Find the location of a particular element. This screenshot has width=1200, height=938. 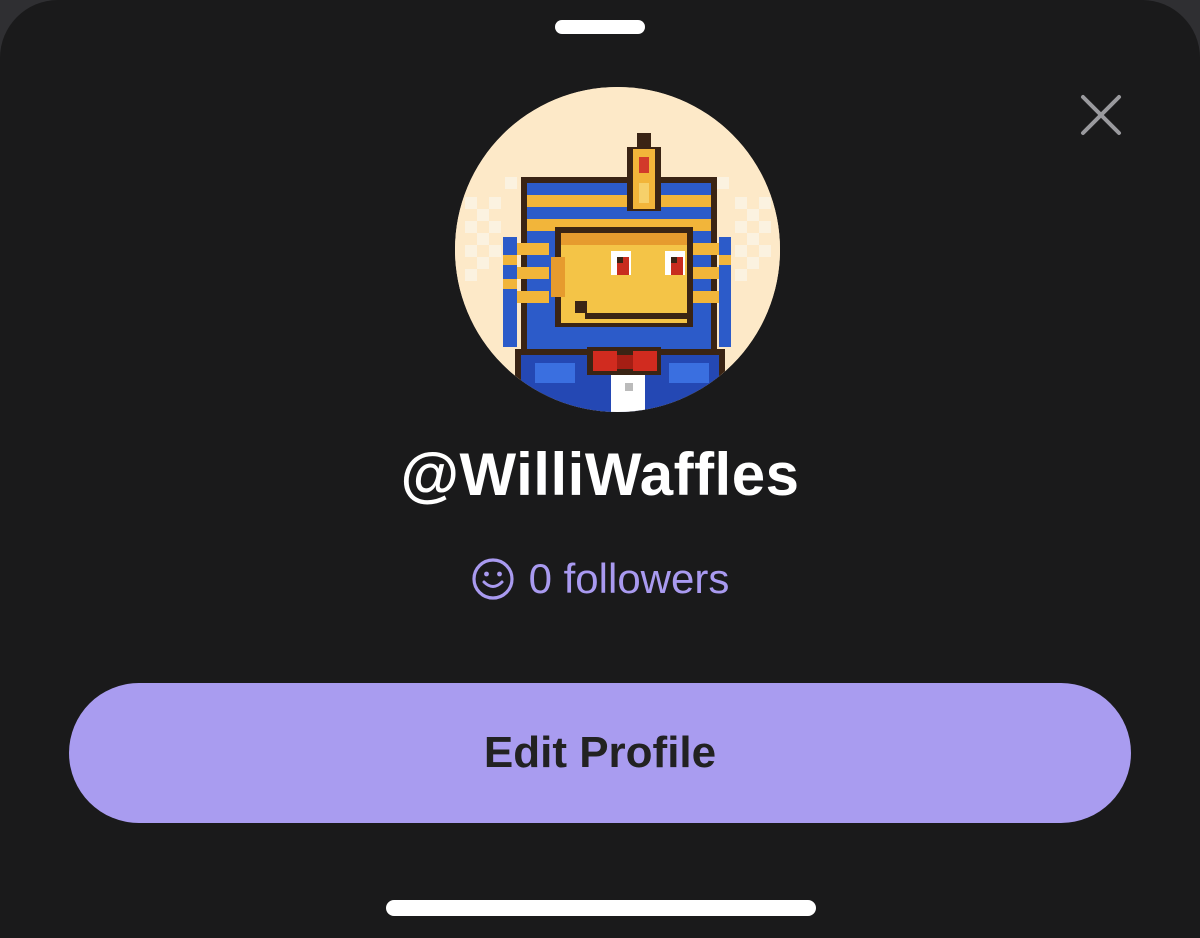

close-icon is located at coordinates (1101, 115).